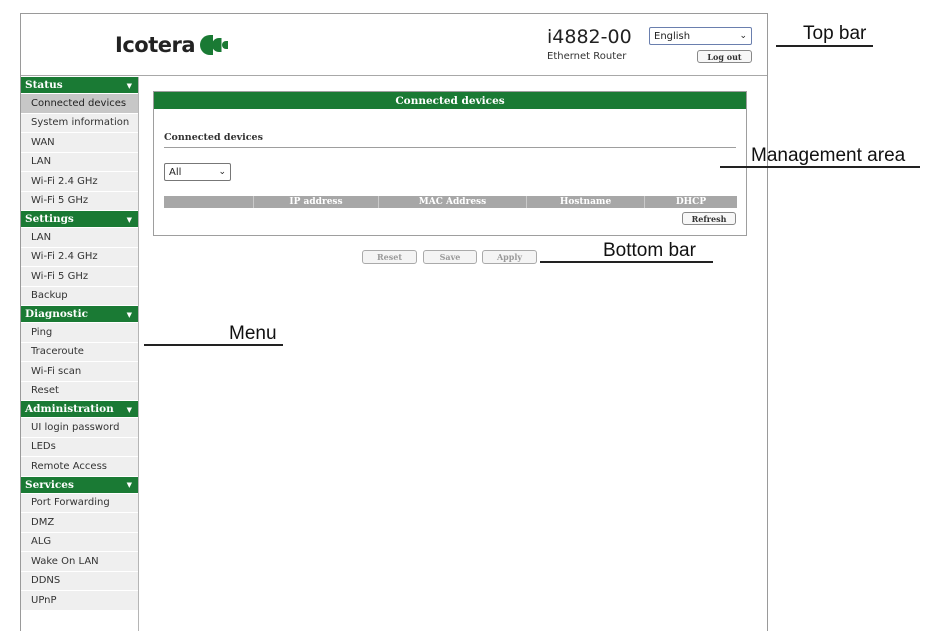 This screenshot has height=631, width=934. I want to click on column-header-ip-address: IP address, so click(316, 202).